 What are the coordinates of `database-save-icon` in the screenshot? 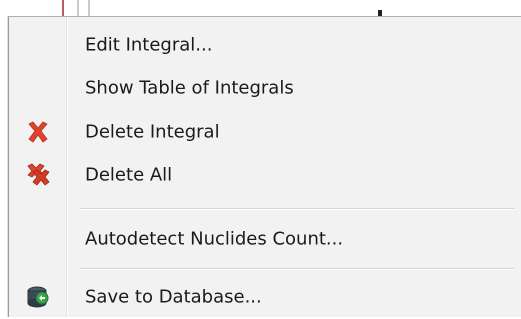 It's located at (38, 297).